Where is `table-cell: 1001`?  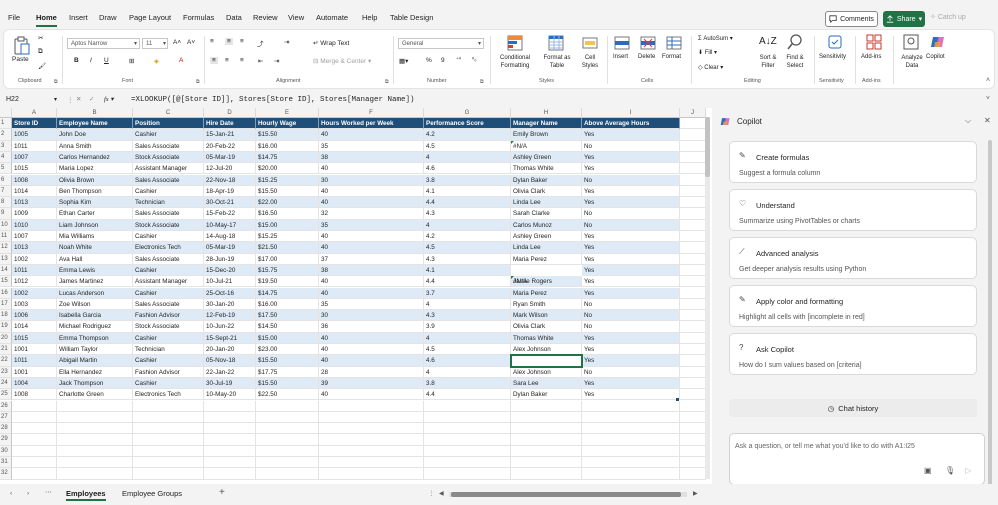 table-cell: 1001 is located at coordinates (34, 350).